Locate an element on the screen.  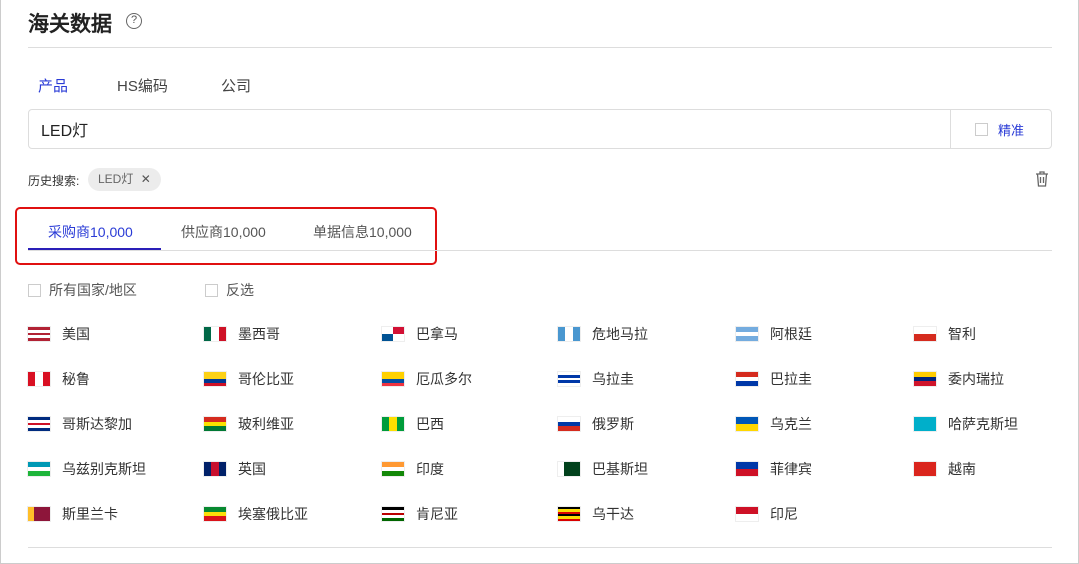
country-item: 俄罗斯 is located at coordinates (596, 424).